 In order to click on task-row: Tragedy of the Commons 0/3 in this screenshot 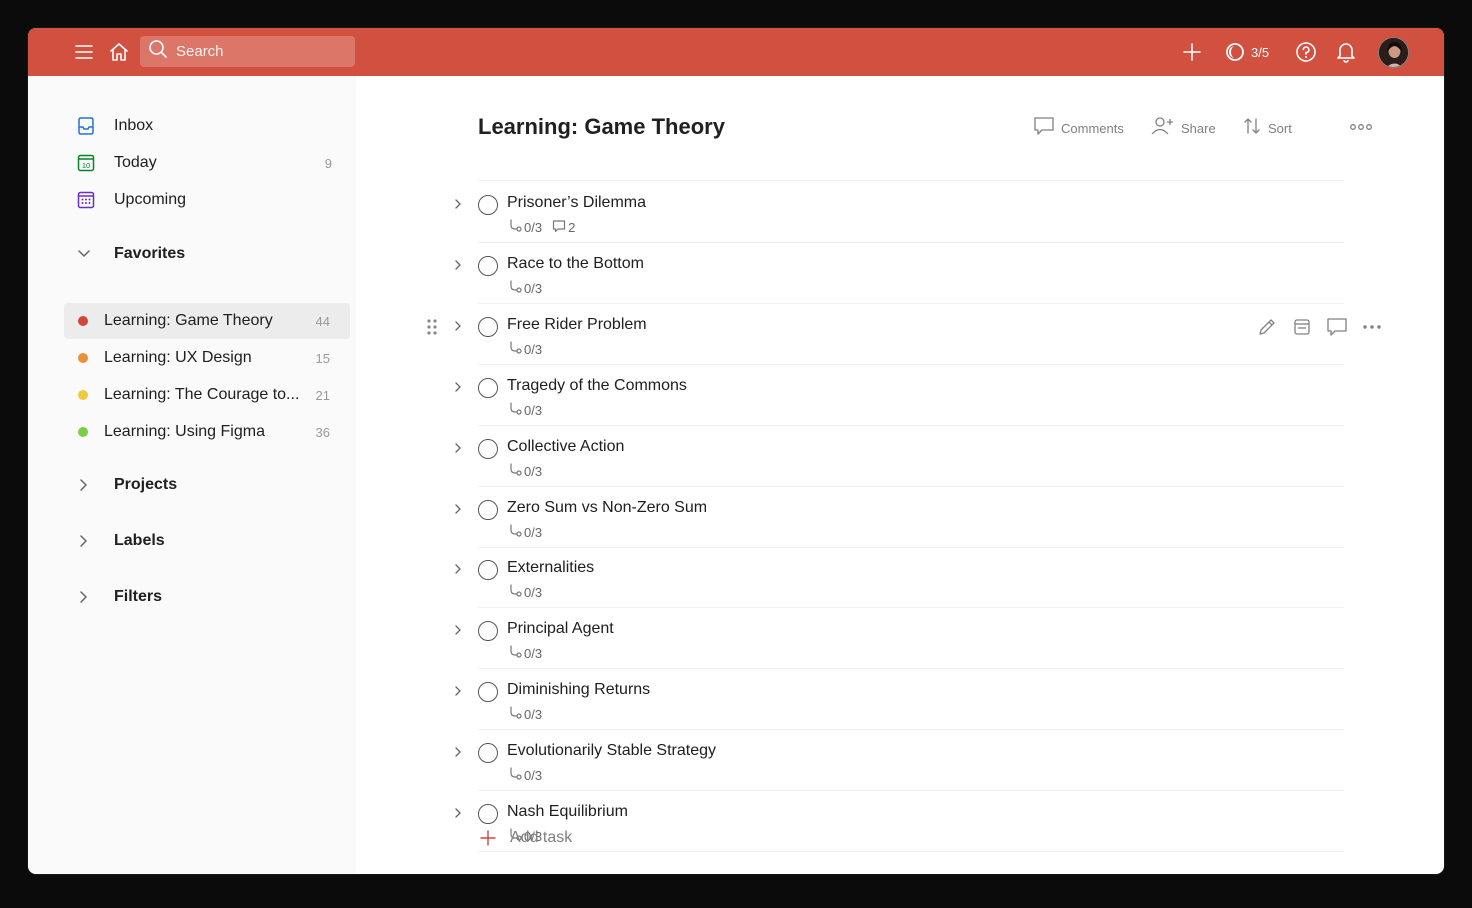, I will do `click(899, 395)`.